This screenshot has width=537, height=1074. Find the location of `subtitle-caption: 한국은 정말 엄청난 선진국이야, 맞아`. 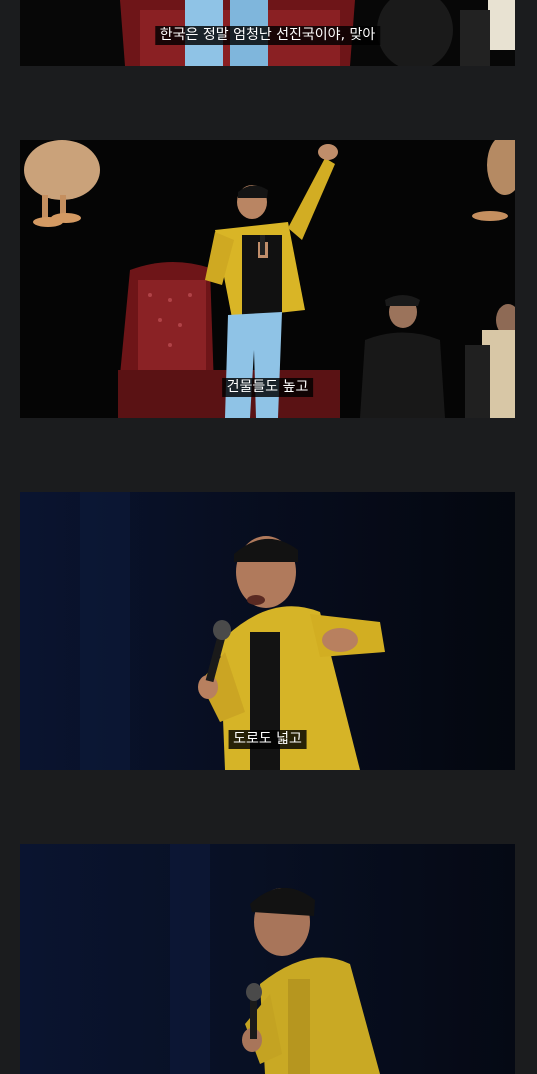

subtitle-caption: 한국은 정말 엄청난 선진국이야, 맞아 is located at coordinates (267, 35).